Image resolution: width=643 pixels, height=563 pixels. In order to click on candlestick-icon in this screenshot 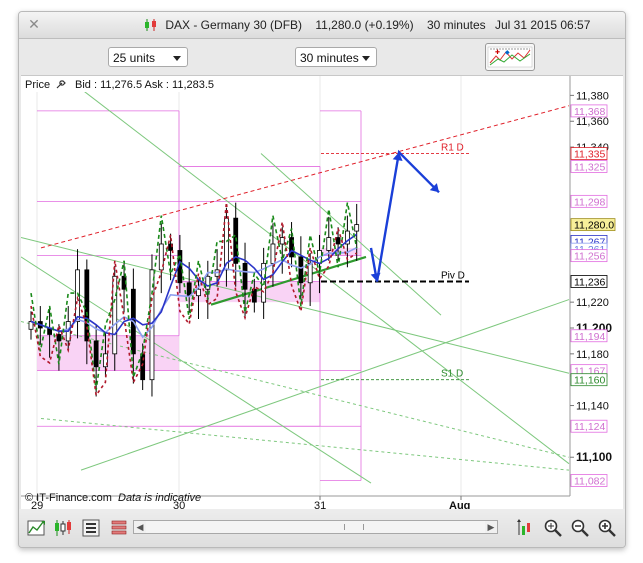, I will do `click(63, 528)`.